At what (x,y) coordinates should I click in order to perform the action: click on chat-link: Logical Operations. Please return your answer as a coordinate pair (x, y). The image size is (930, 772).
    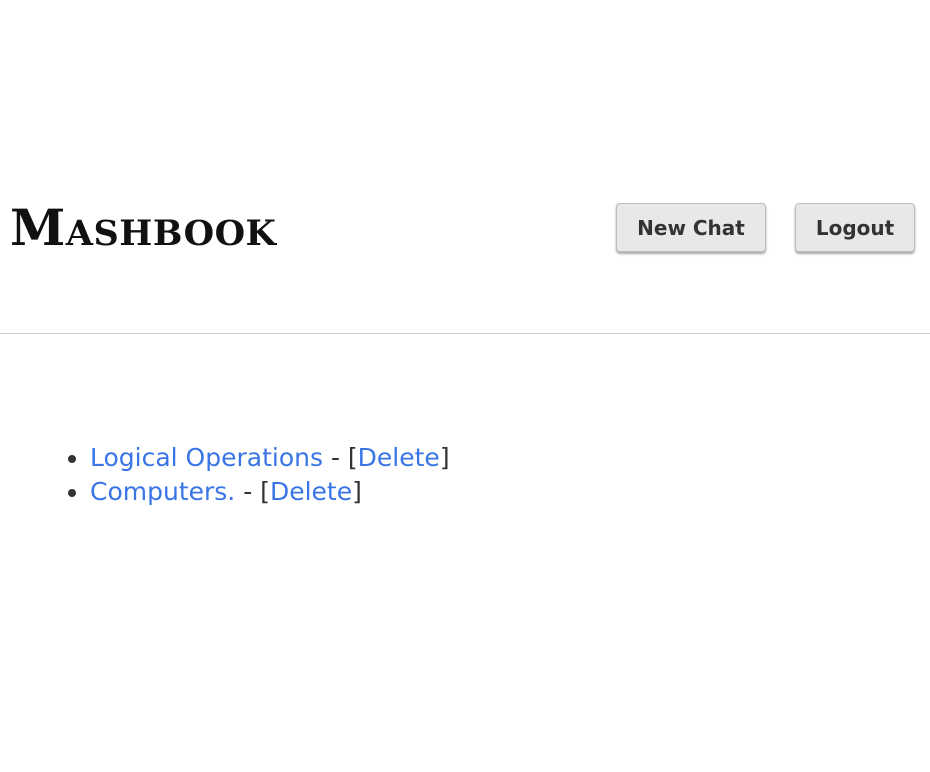
    Looking at the image, I should click on (206, 457).